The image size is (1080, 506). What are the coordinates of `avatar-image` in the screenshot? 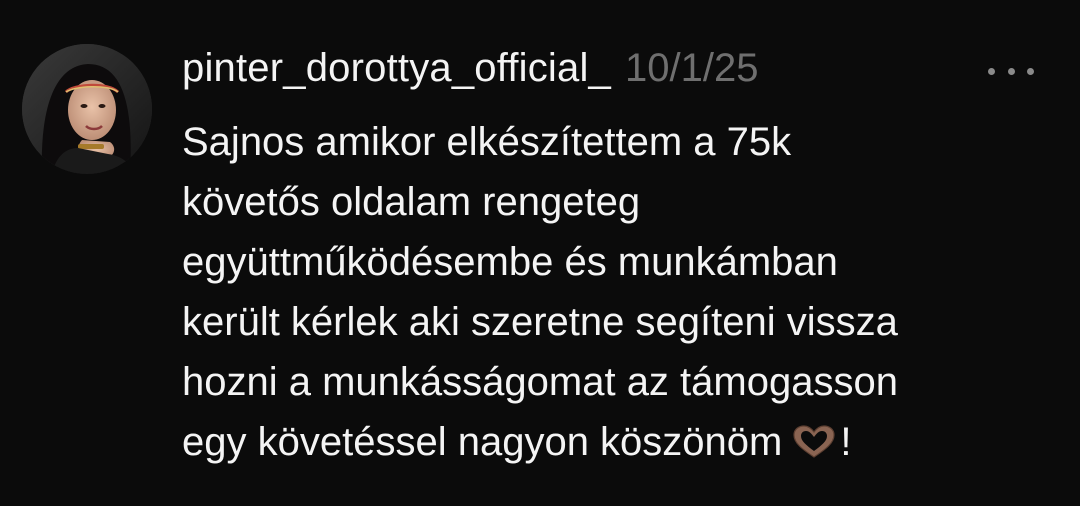 It's located at (87, 109).